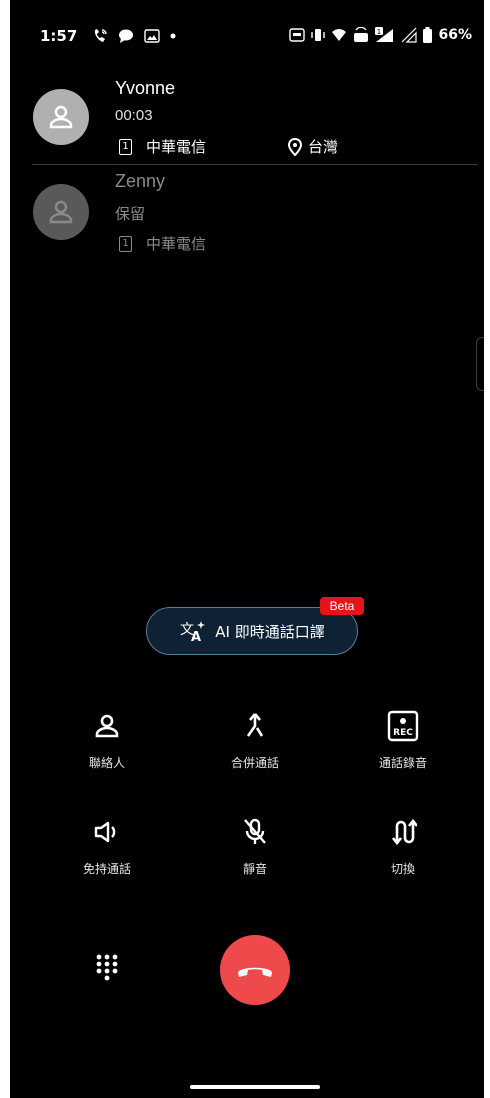  I want to click on status-bar: 1:57 1 66%, so click(247, 37).